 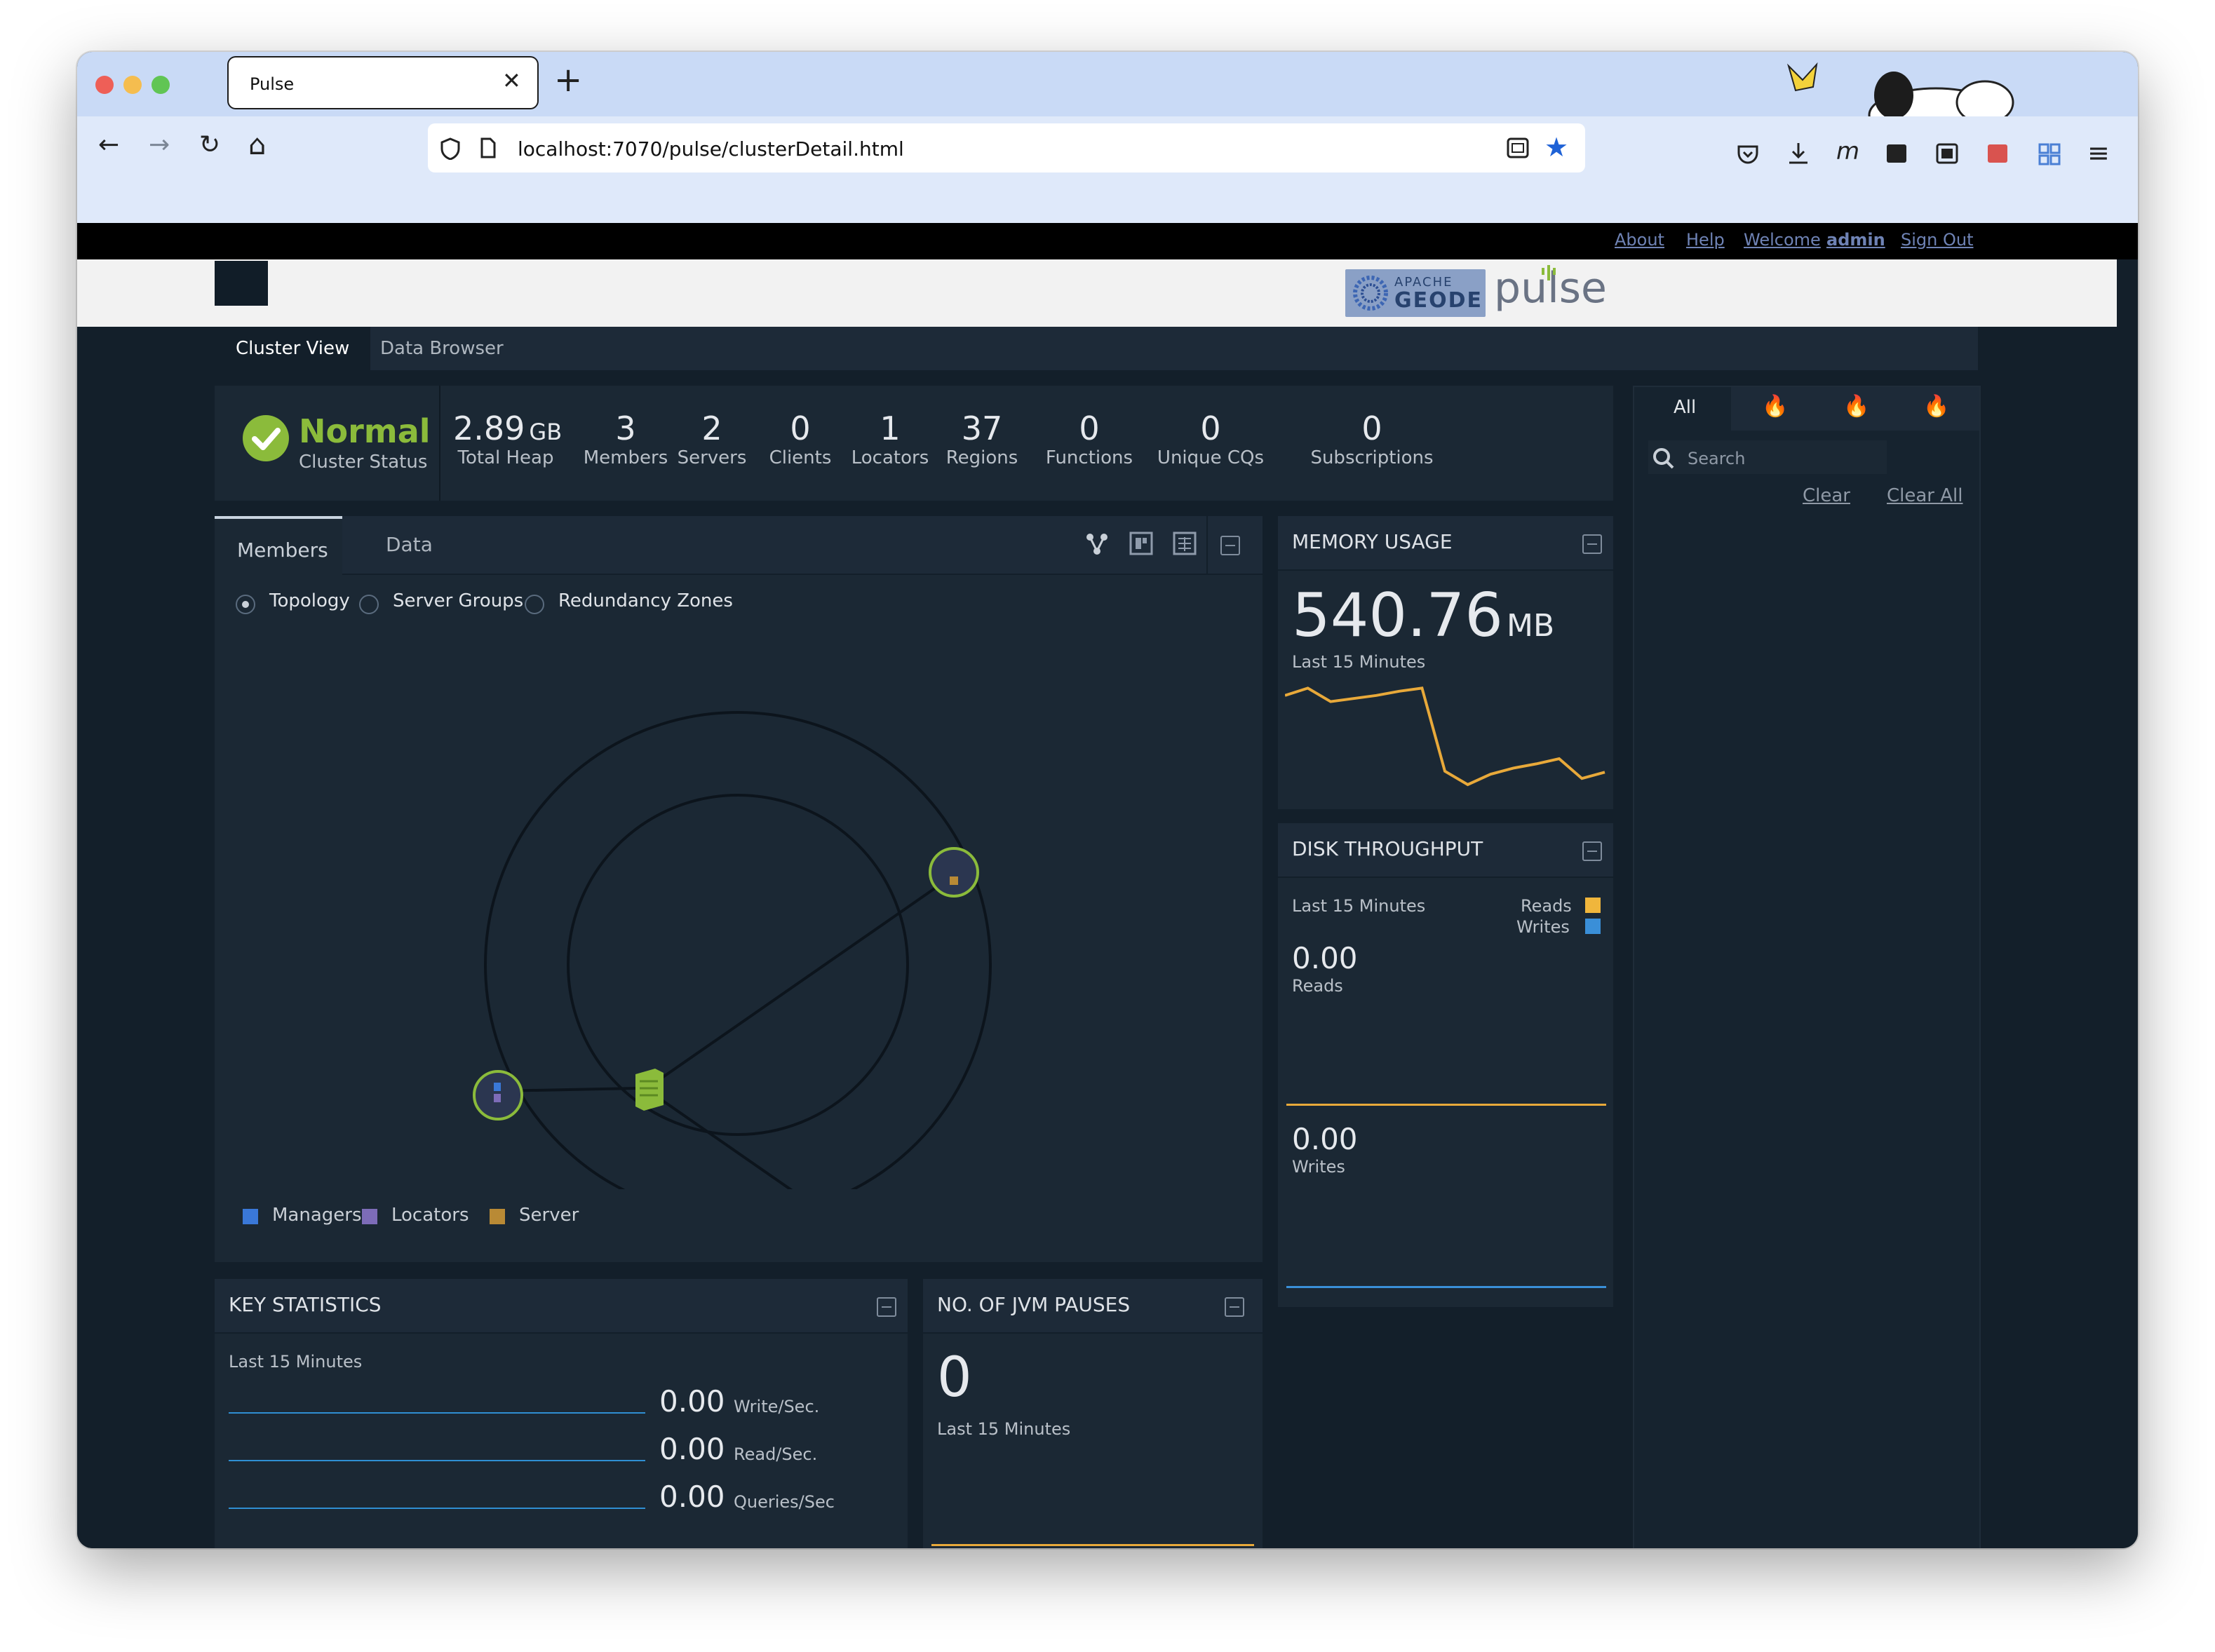 What do you see at coordinates (369, 604) in the screenshot?
I see `radio-server-groups` at bounding box center [369, 604].